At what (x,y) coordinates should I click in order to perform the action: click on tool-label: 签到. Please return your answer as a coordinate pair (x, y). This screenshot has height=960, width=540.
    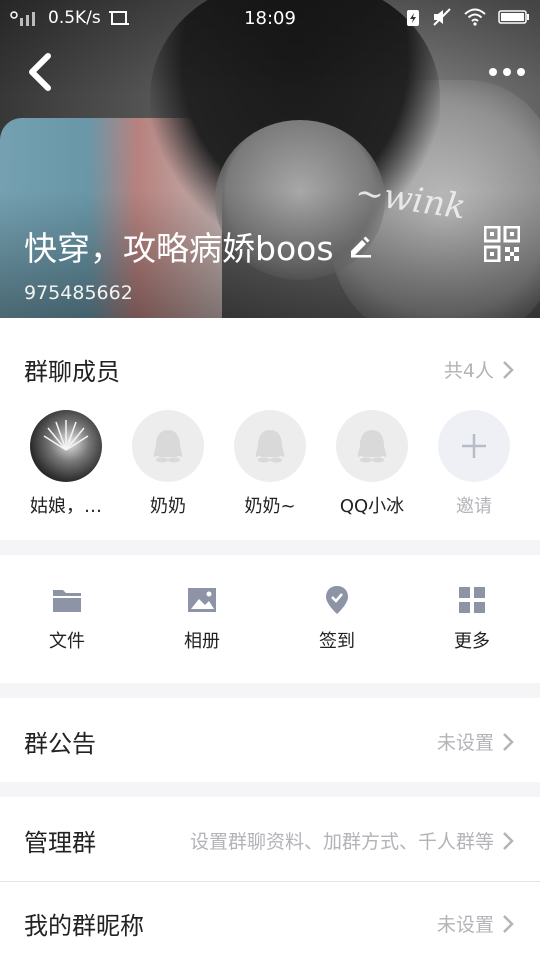
    Looking at the image, I should click on (337, 641).